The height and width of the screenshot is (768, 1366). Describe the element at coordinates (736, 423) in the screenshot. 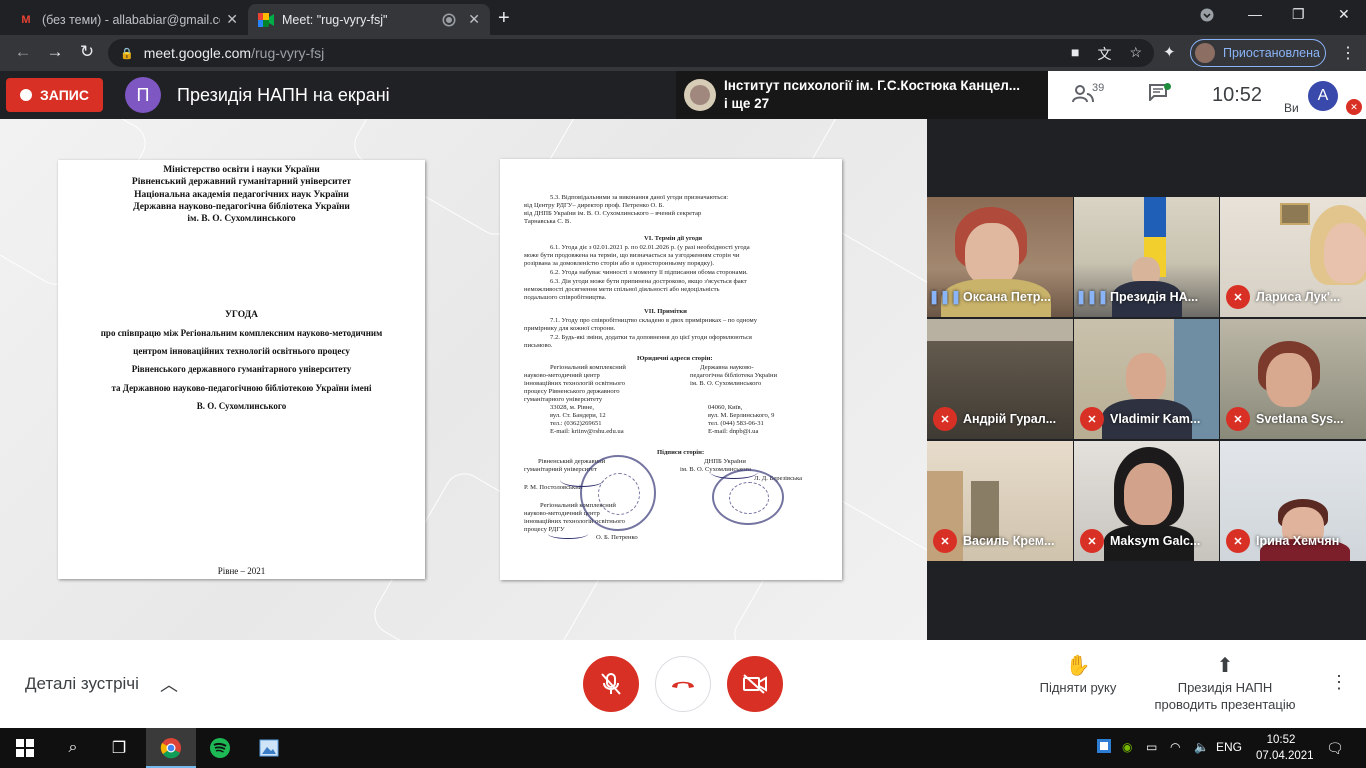

I see `doc-address-line: тел. (044) 583-06-31` at that location.